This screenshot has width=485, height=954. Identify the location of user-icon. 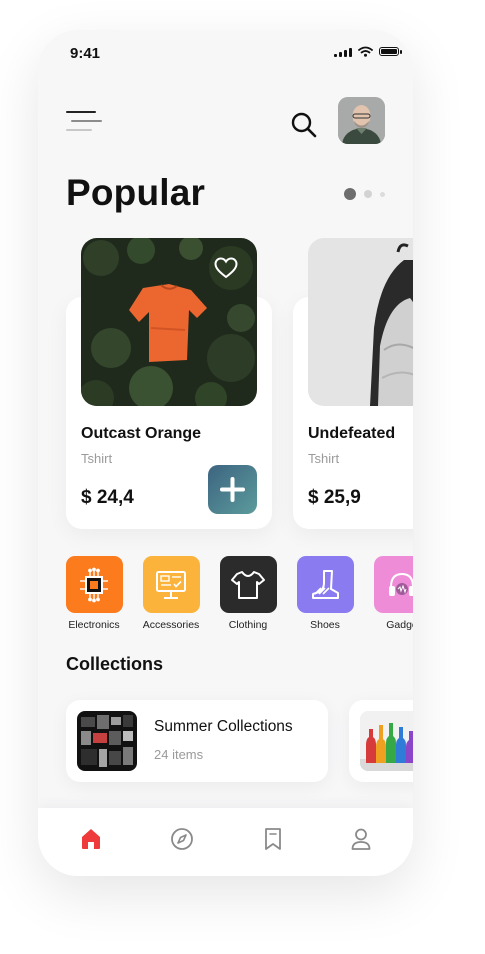
(361, 839).